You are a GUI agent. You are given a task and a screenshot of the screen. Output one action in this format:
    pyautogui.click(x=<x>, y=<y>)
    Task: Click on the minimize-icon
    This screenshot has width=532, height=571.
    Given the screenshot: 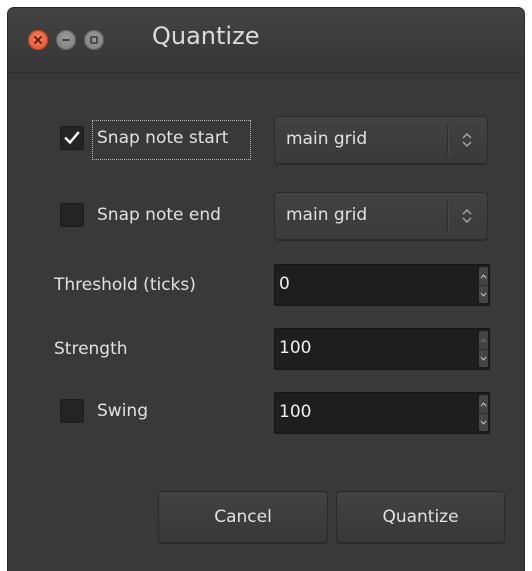 What is the action you would take?
    pyautogui.click(x=66, y=40)
    